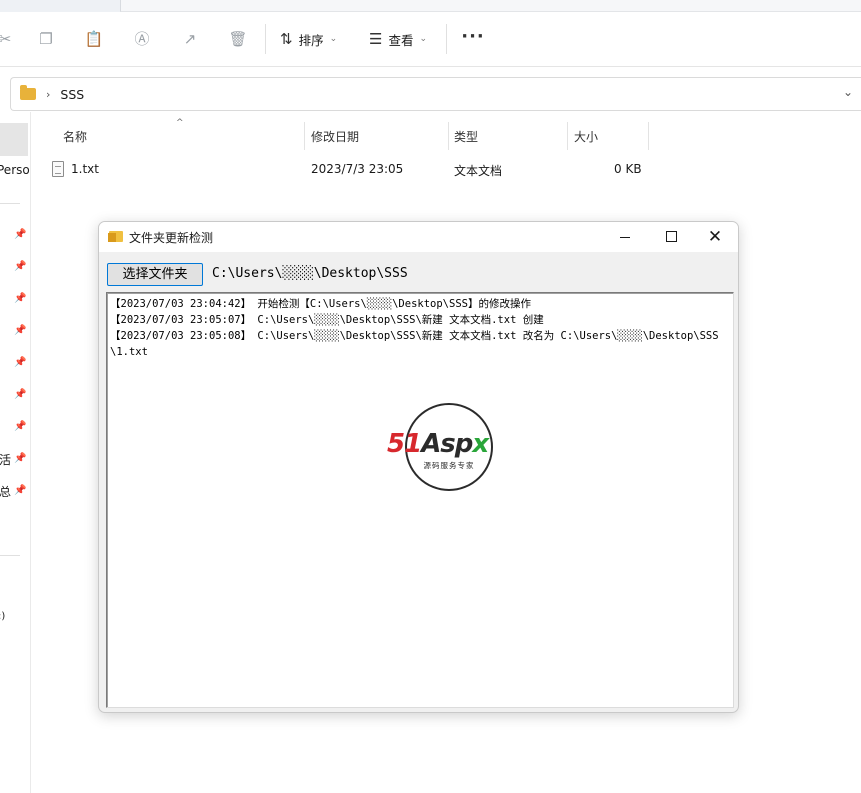  What do you see at coordinates (15, 170) in the screenshot?
I see `nav-item-personal: Perso` at bounding box center [15, 170].